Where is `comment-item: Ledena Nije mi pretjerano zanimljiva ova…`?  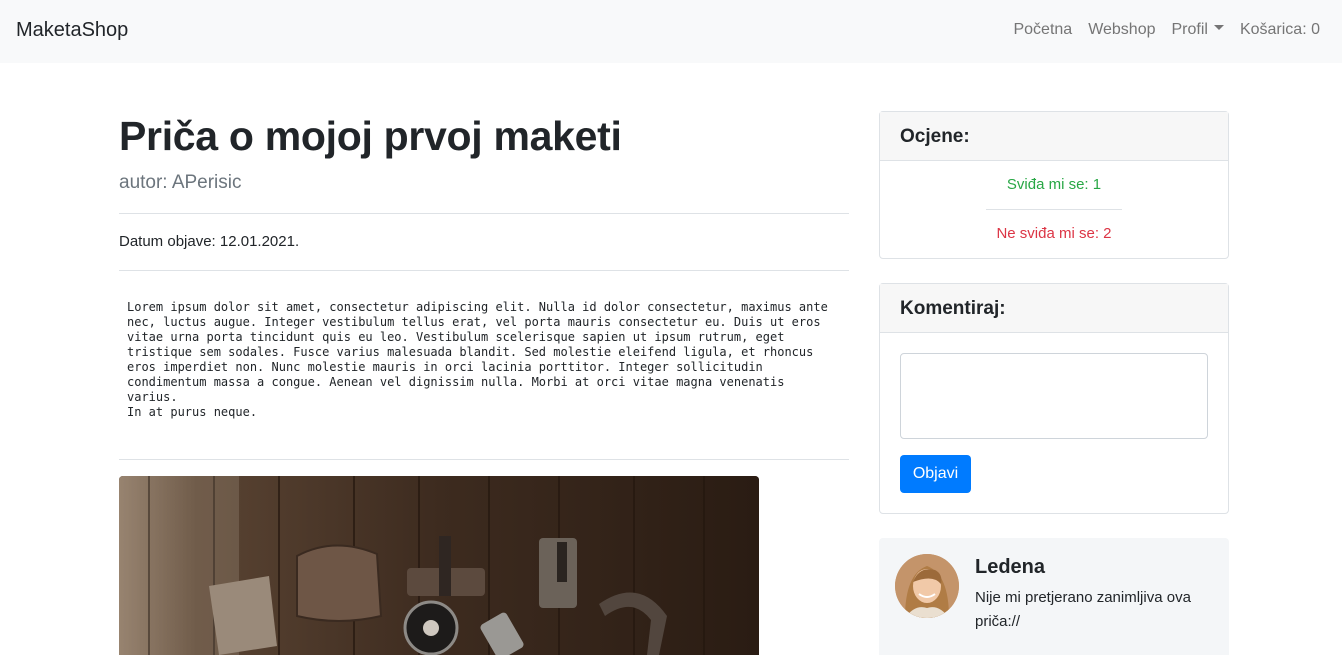 comment-item: Ledena Nije mi pretjerano zanimljiva ova… is located at coordinates (1054, 596).